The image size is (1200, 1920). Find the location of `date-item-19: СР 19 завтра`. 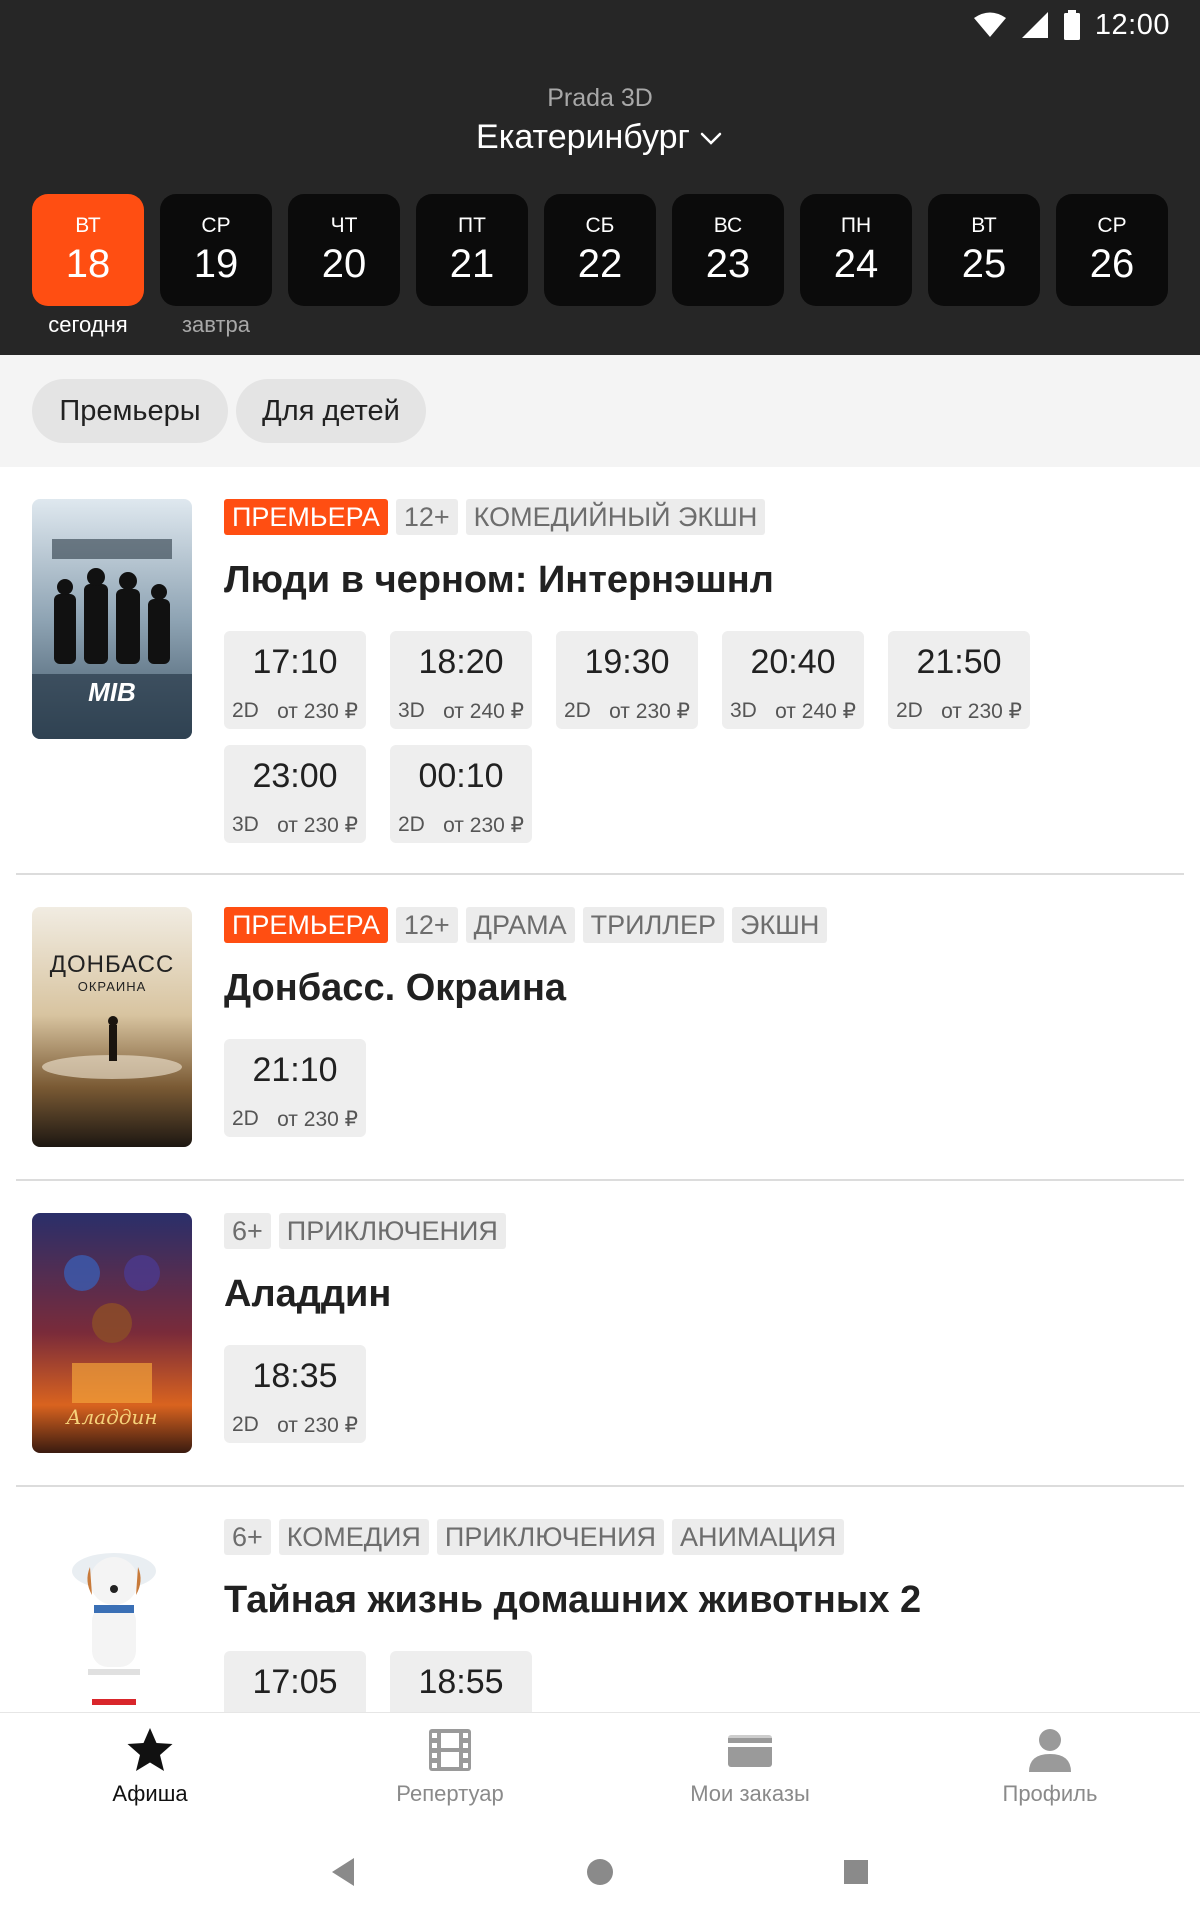

date-item-19: СР 19 завтра is located at coordinates (216, 265).